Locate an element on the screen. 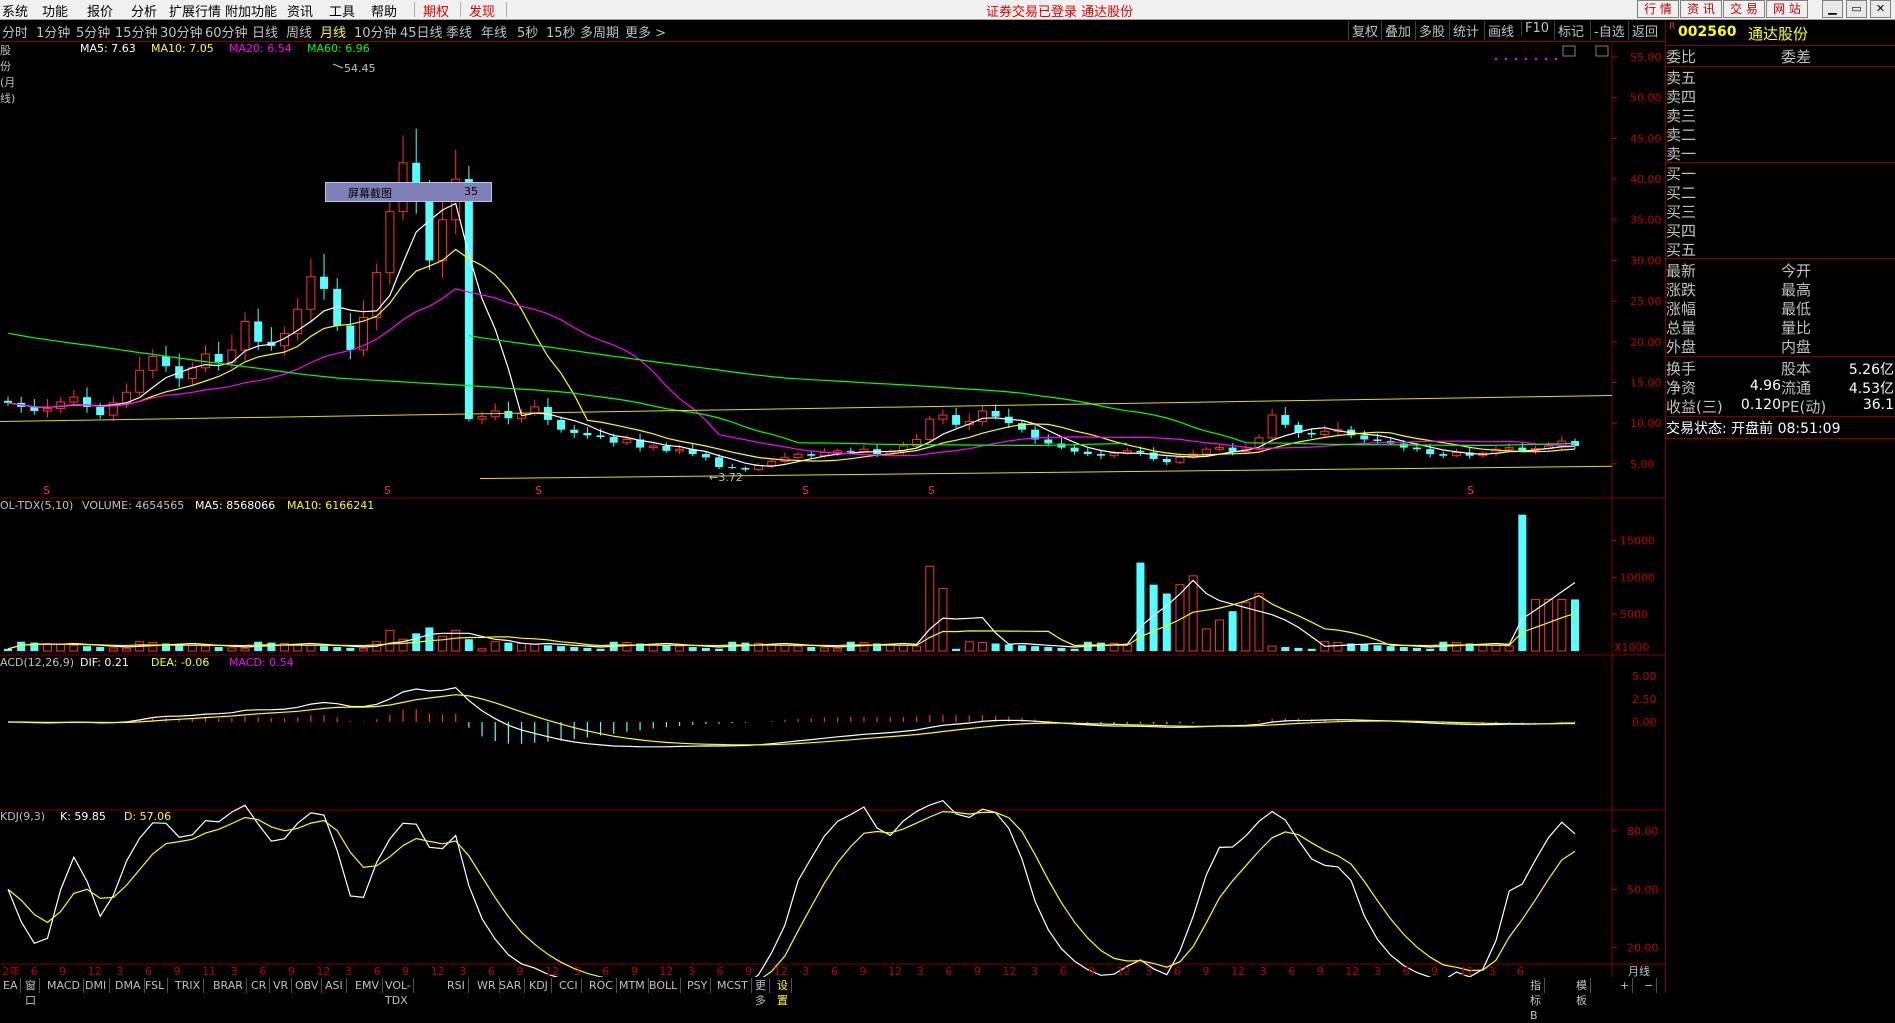 The width and height of the screenshot is (1895, 1023). period-9: 10分钟 is located at coordinates (375, 31).